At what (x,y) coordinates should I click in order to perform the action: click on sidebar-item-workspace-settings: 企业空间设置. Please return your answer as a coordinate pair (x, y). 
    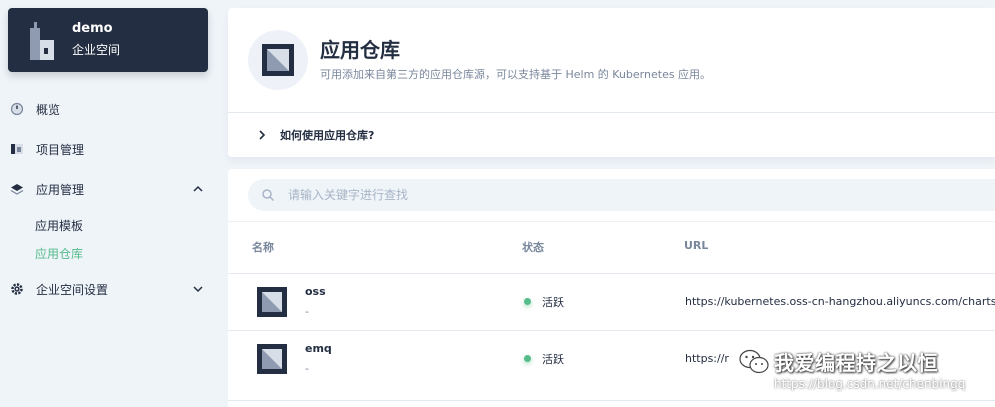
    Looking at the image, I should click on (110, 289).